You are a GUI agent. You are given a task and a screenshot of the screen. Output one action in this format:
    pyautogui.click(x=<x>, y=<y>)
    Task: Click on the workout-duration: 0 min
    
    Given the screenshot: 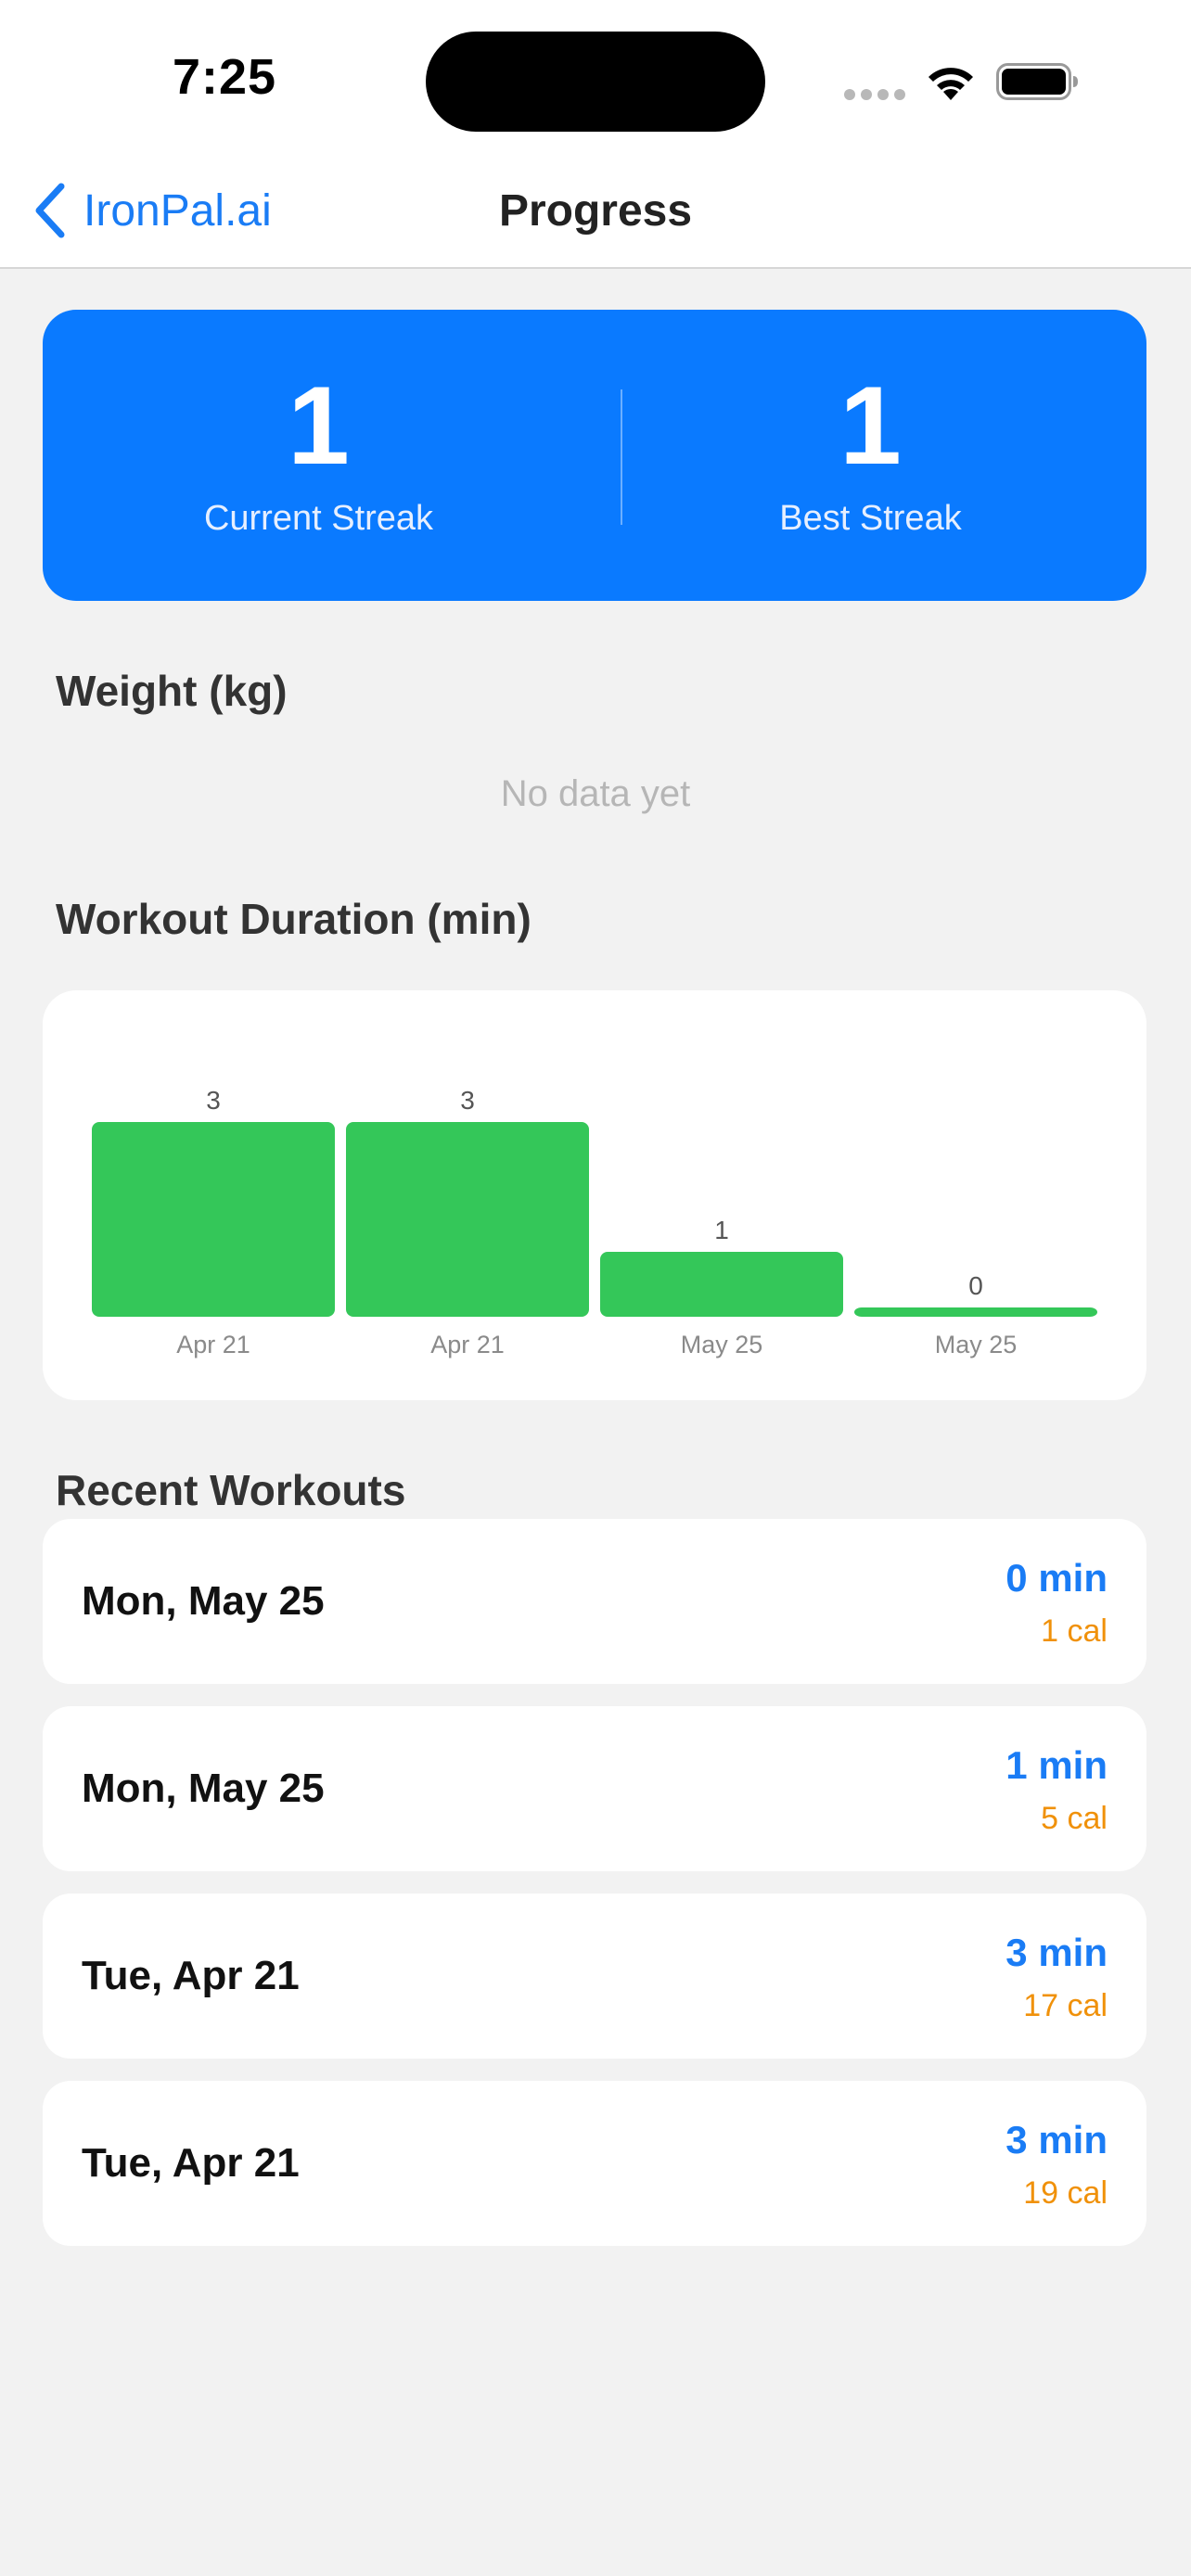 What is the action you would take?
    pyautogui.click(x=1056, y=1578)
    